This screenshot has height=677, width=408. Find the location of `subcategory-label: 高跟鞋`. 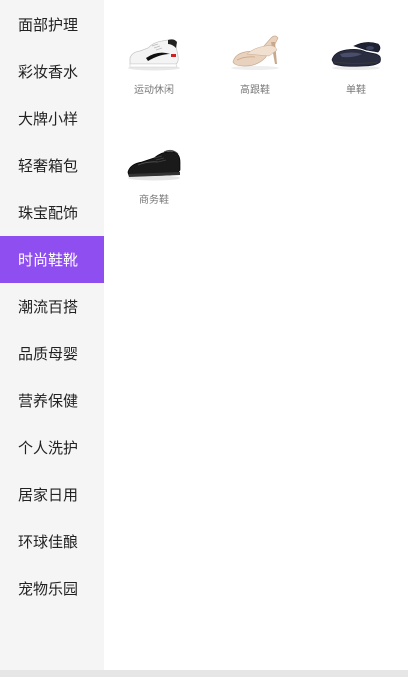

subcategory-label: 高跟鞋 is located at coordinates (255, 90).